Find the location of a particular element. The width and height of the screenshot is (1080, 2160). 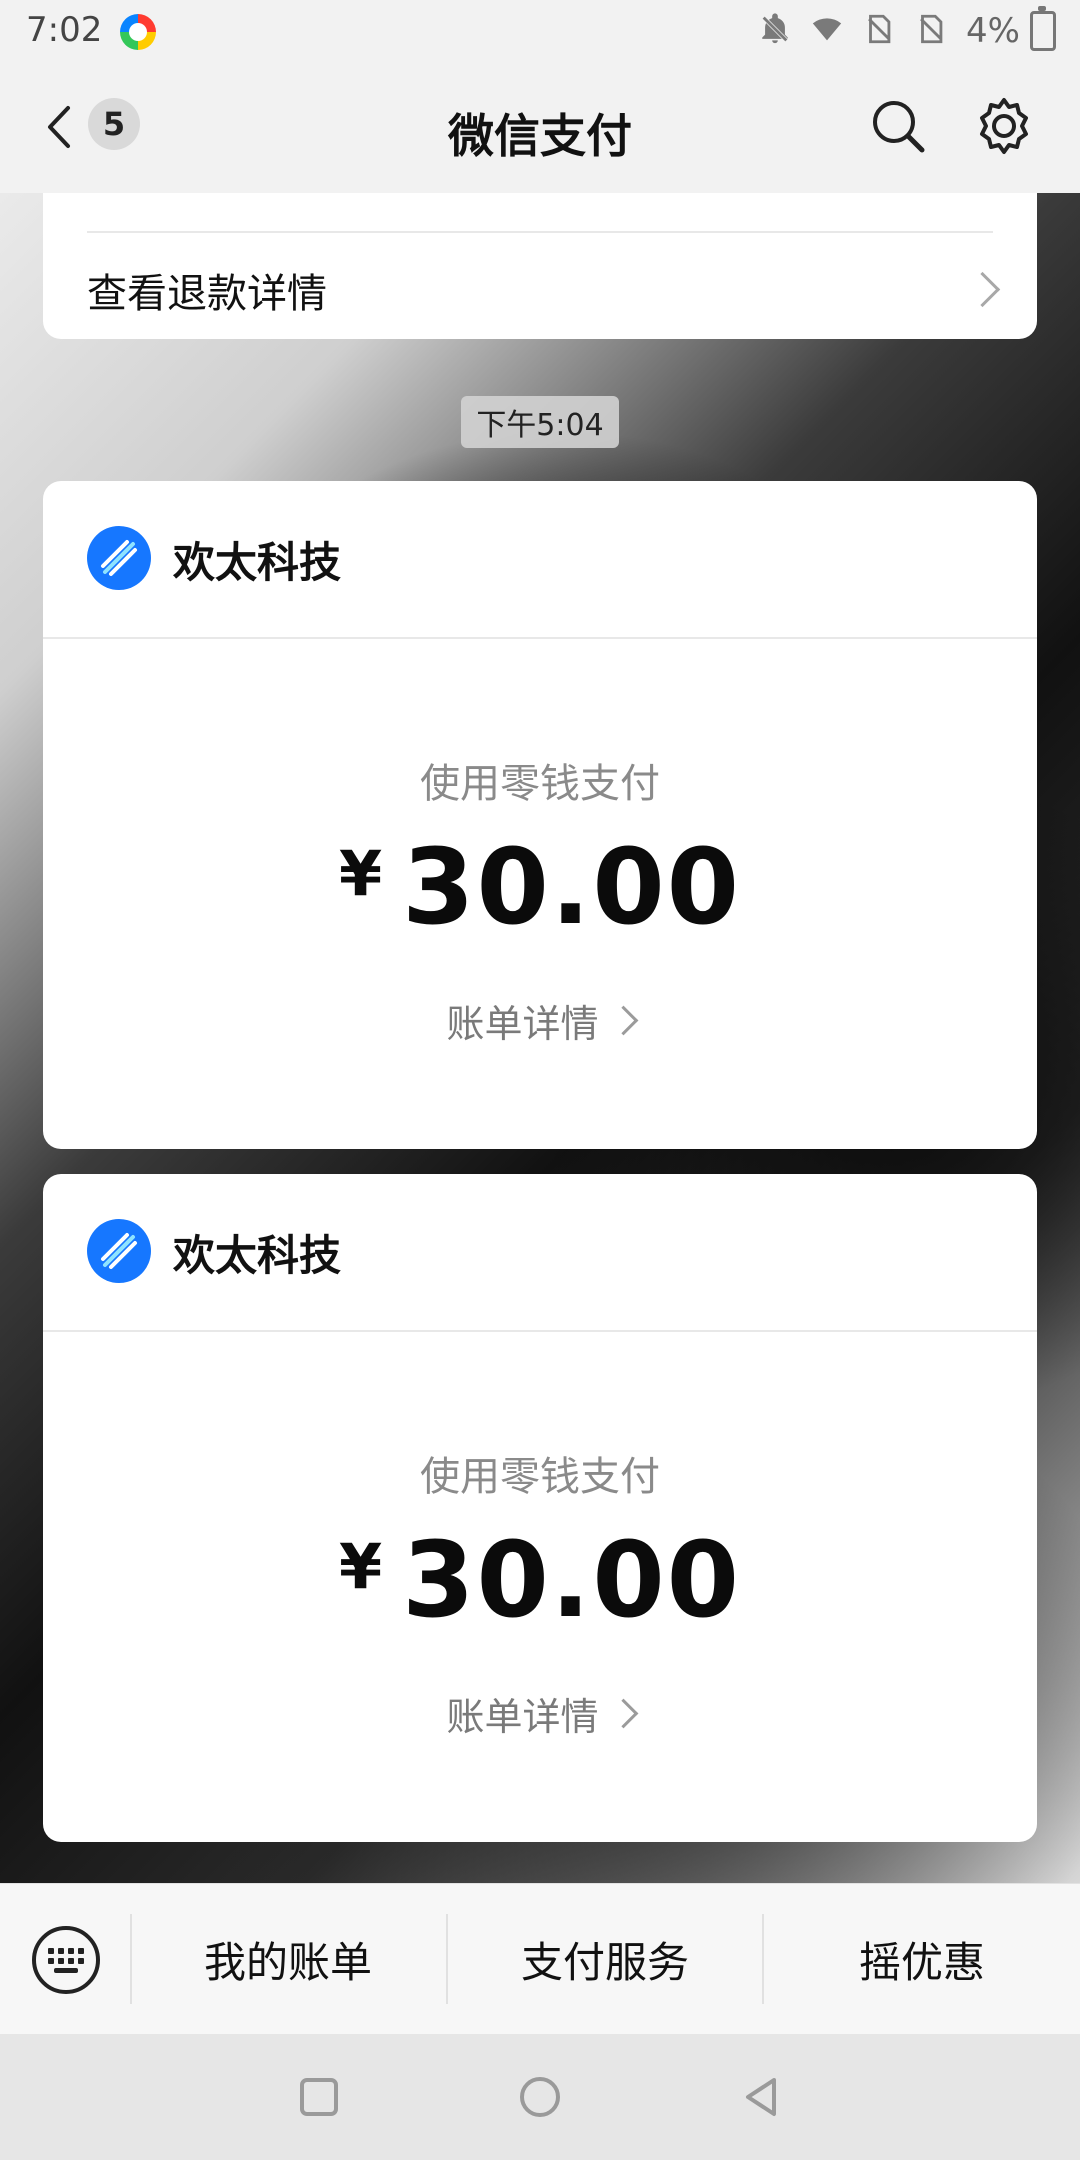

status-icons: 4% is located at coordinates (907, 29).